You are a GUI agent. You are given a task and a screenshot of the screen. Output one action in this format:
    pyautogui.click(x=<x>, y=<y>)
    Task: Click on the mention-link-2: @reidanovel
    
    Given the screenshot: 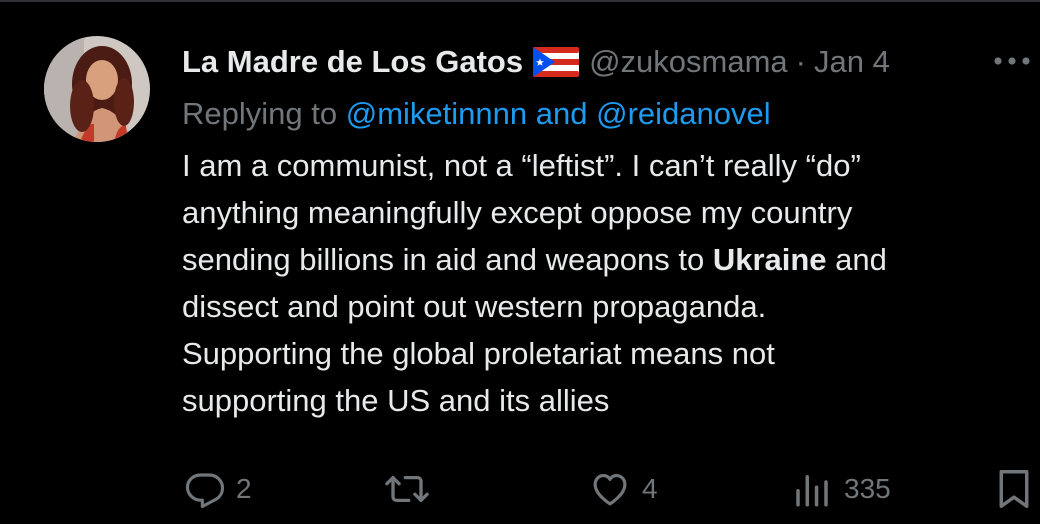 What is the action you would take?
    pyautogui.click(x=683, y=113)
    